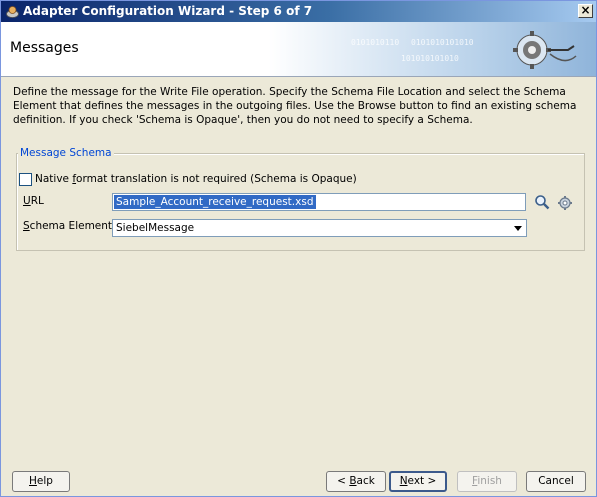  I want to click on schema-element-label: Schema Element, so click(68, 226).